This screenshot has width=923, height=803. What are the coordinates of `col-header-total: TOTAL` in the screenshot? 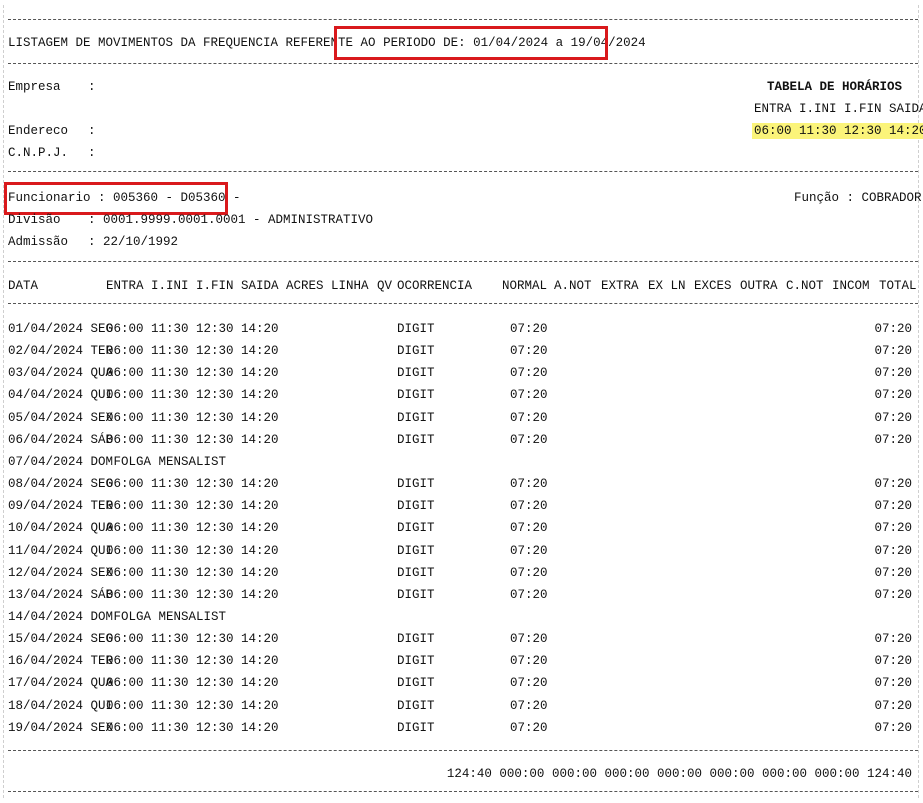 It's located at (898, 286).